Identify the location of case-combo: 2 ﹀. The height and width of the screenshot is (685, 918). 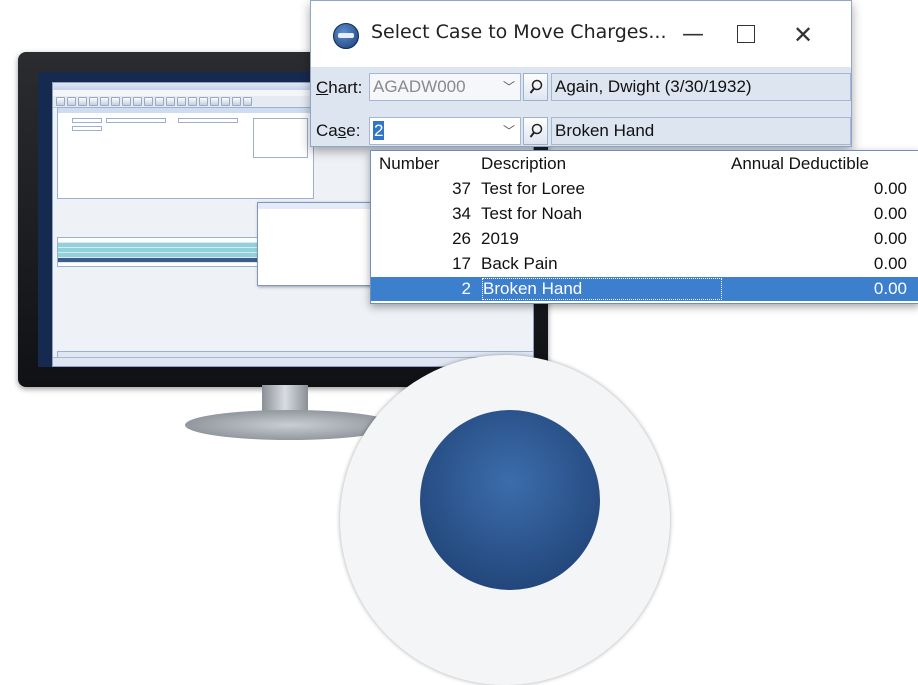
(445, 131).